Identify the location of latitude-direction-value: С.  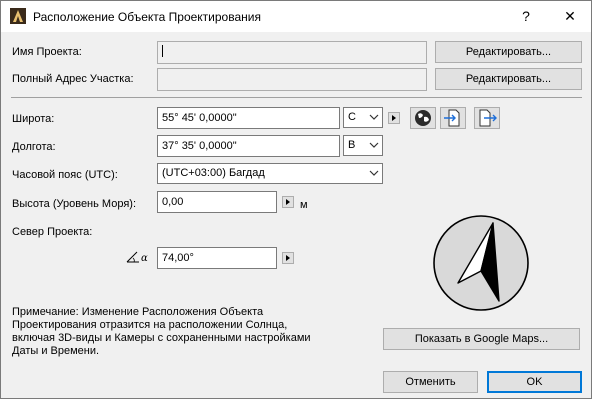
(352, 117).